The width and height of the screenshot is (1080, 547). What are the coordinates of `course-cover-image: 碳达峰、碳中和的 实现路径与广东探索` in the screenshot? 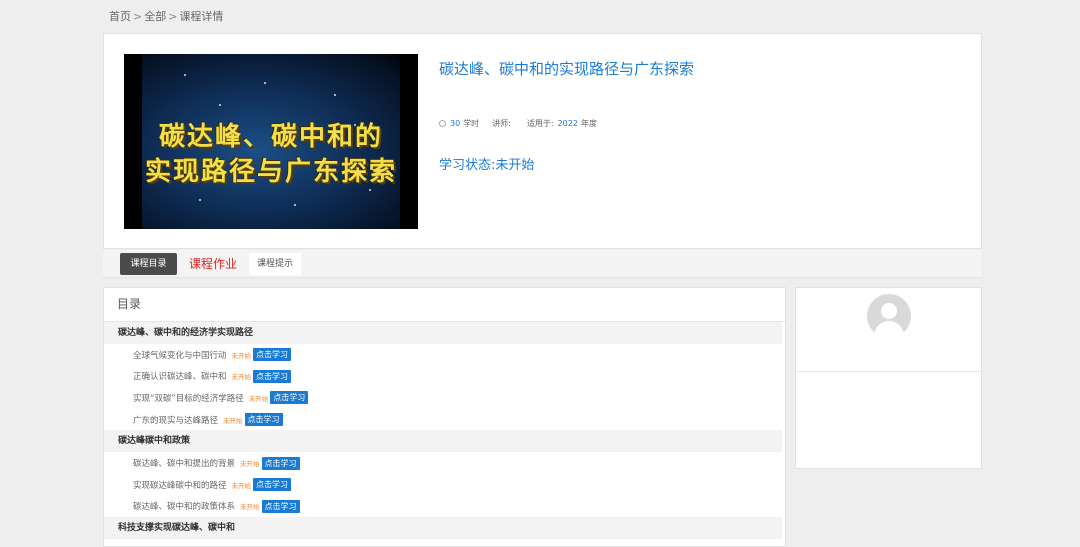 It's located at (271, 141).